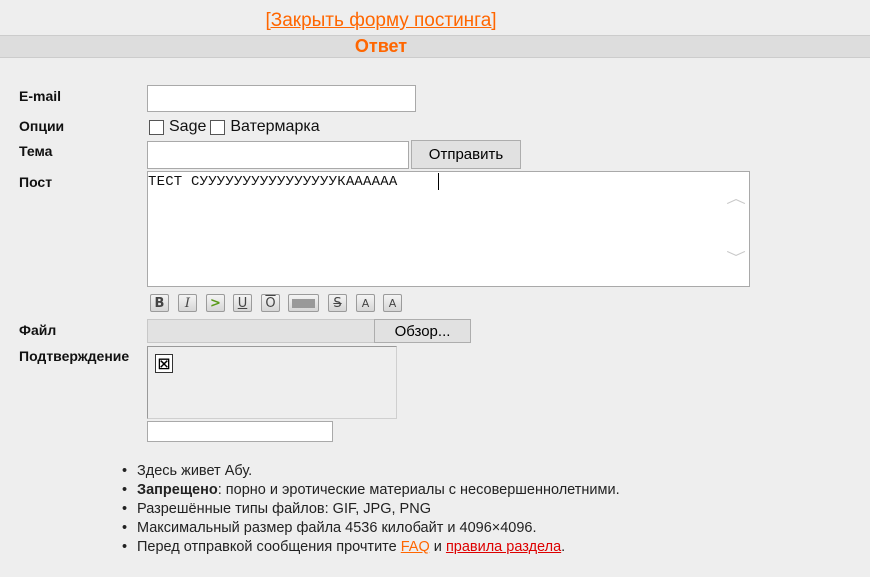 The height and width of the screenshot is (577, 870). Describe the element at coordinates (36, 182) in the screenshot. I see `post-label: Пост` at that location.